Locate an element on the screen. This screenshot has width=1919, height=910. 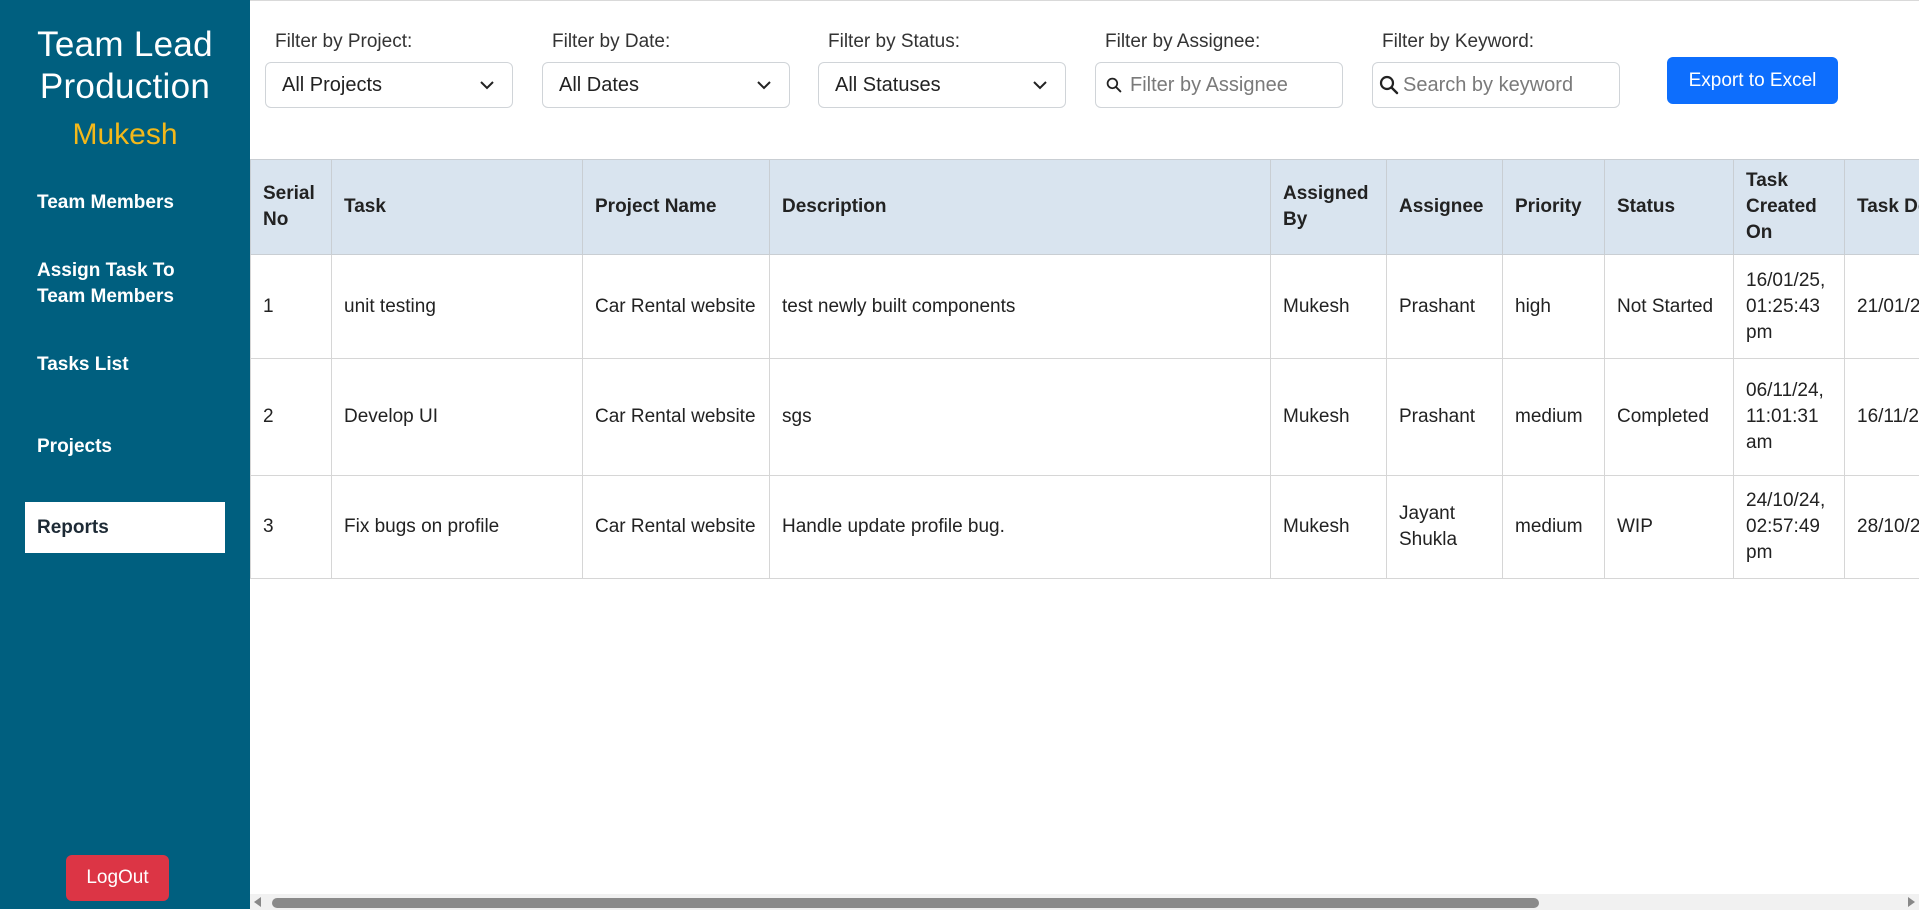
horizontal-scrollbar is located at coordinates (1084, 902).